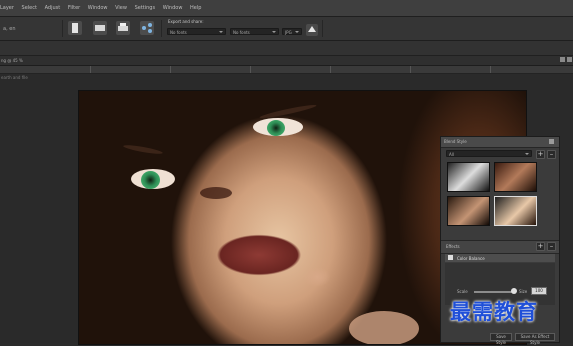 The image size is (573, 346). I want to click on menu-settings: Settings, so click(145, 8).